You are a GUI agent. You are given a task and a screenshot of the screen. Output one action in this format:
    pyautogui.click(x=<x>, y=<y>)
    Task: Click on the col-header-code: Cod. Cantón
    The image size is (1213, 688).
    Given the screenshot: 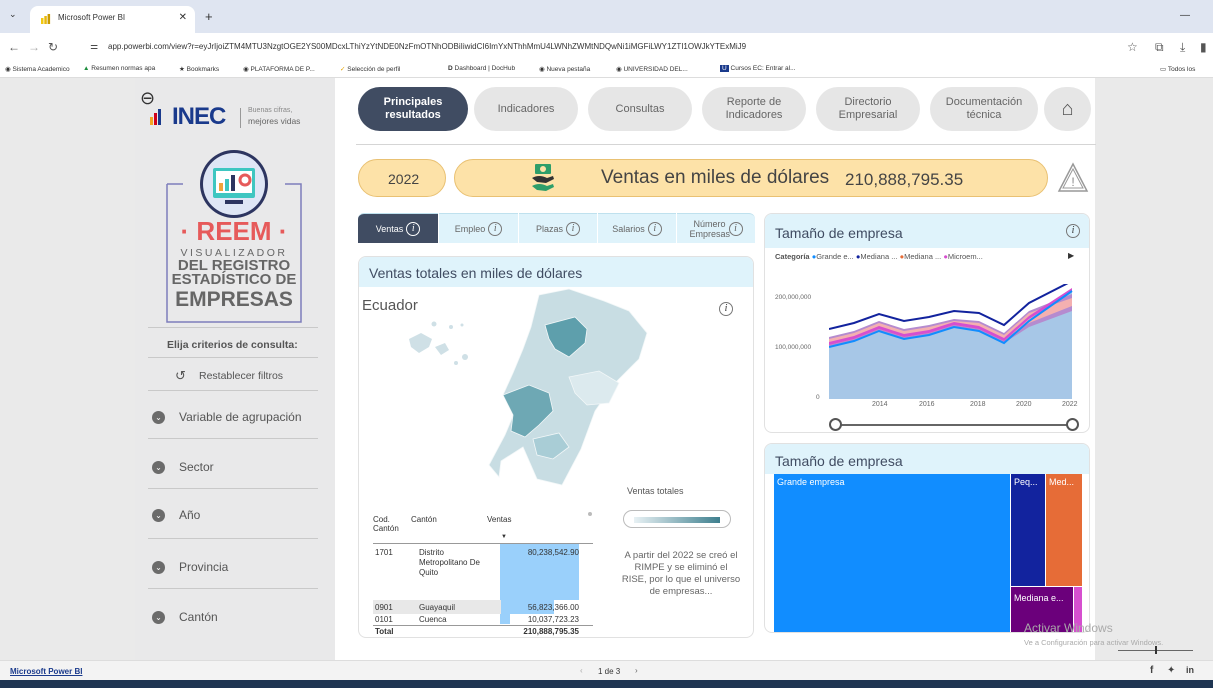 What is the action you would take?
    pyautogui.click(x=388, y=528)
    